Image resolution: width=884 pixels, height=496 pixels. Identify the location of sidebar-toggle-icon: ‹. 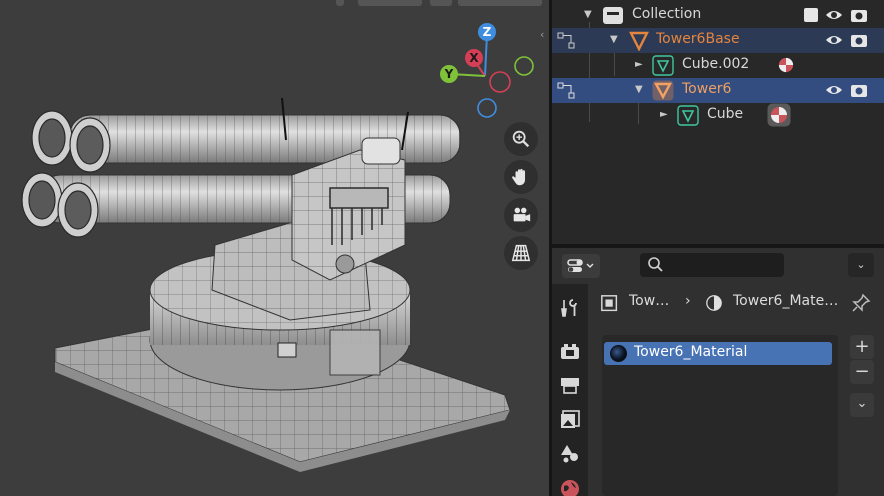
(544, 35).